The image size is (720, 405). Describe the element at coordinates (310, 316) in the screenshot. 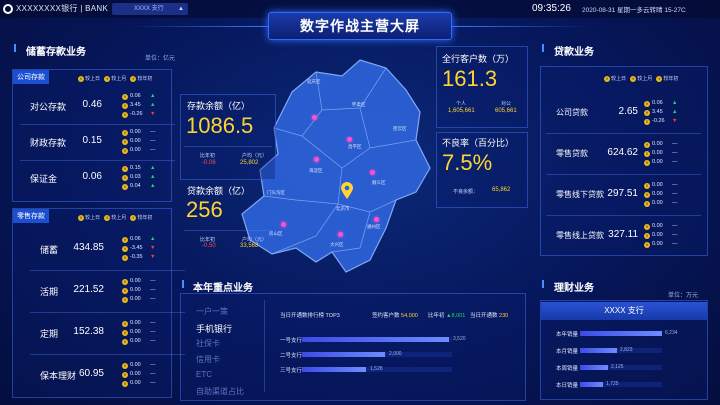

I see `ranking-title: 当日开通数排行榜 TOP3` at that location.